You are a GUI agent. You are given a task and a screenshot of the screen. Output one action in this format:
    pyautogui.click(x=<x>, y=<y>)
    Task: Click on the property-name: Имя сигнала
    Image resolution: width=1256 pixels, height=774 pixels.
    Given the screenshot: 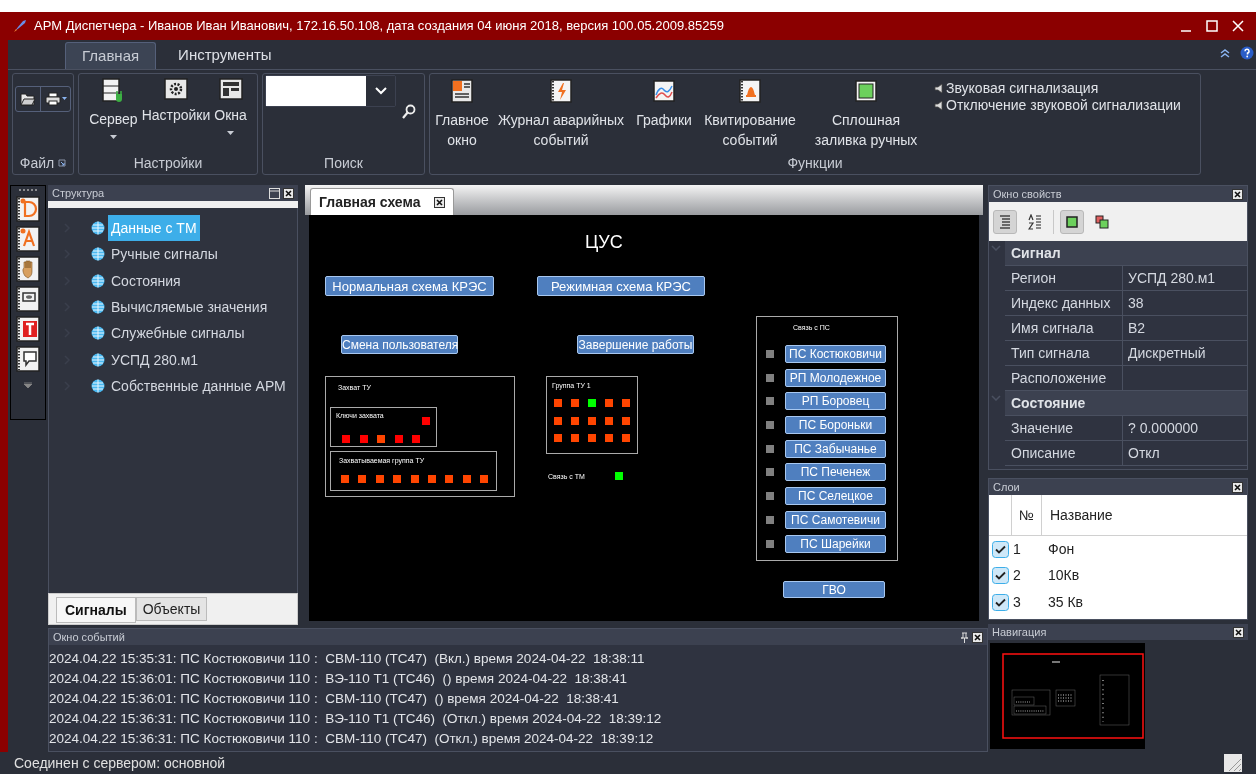 What is the action you would take?
    pyautogui.click(x=1052, y=328)
    